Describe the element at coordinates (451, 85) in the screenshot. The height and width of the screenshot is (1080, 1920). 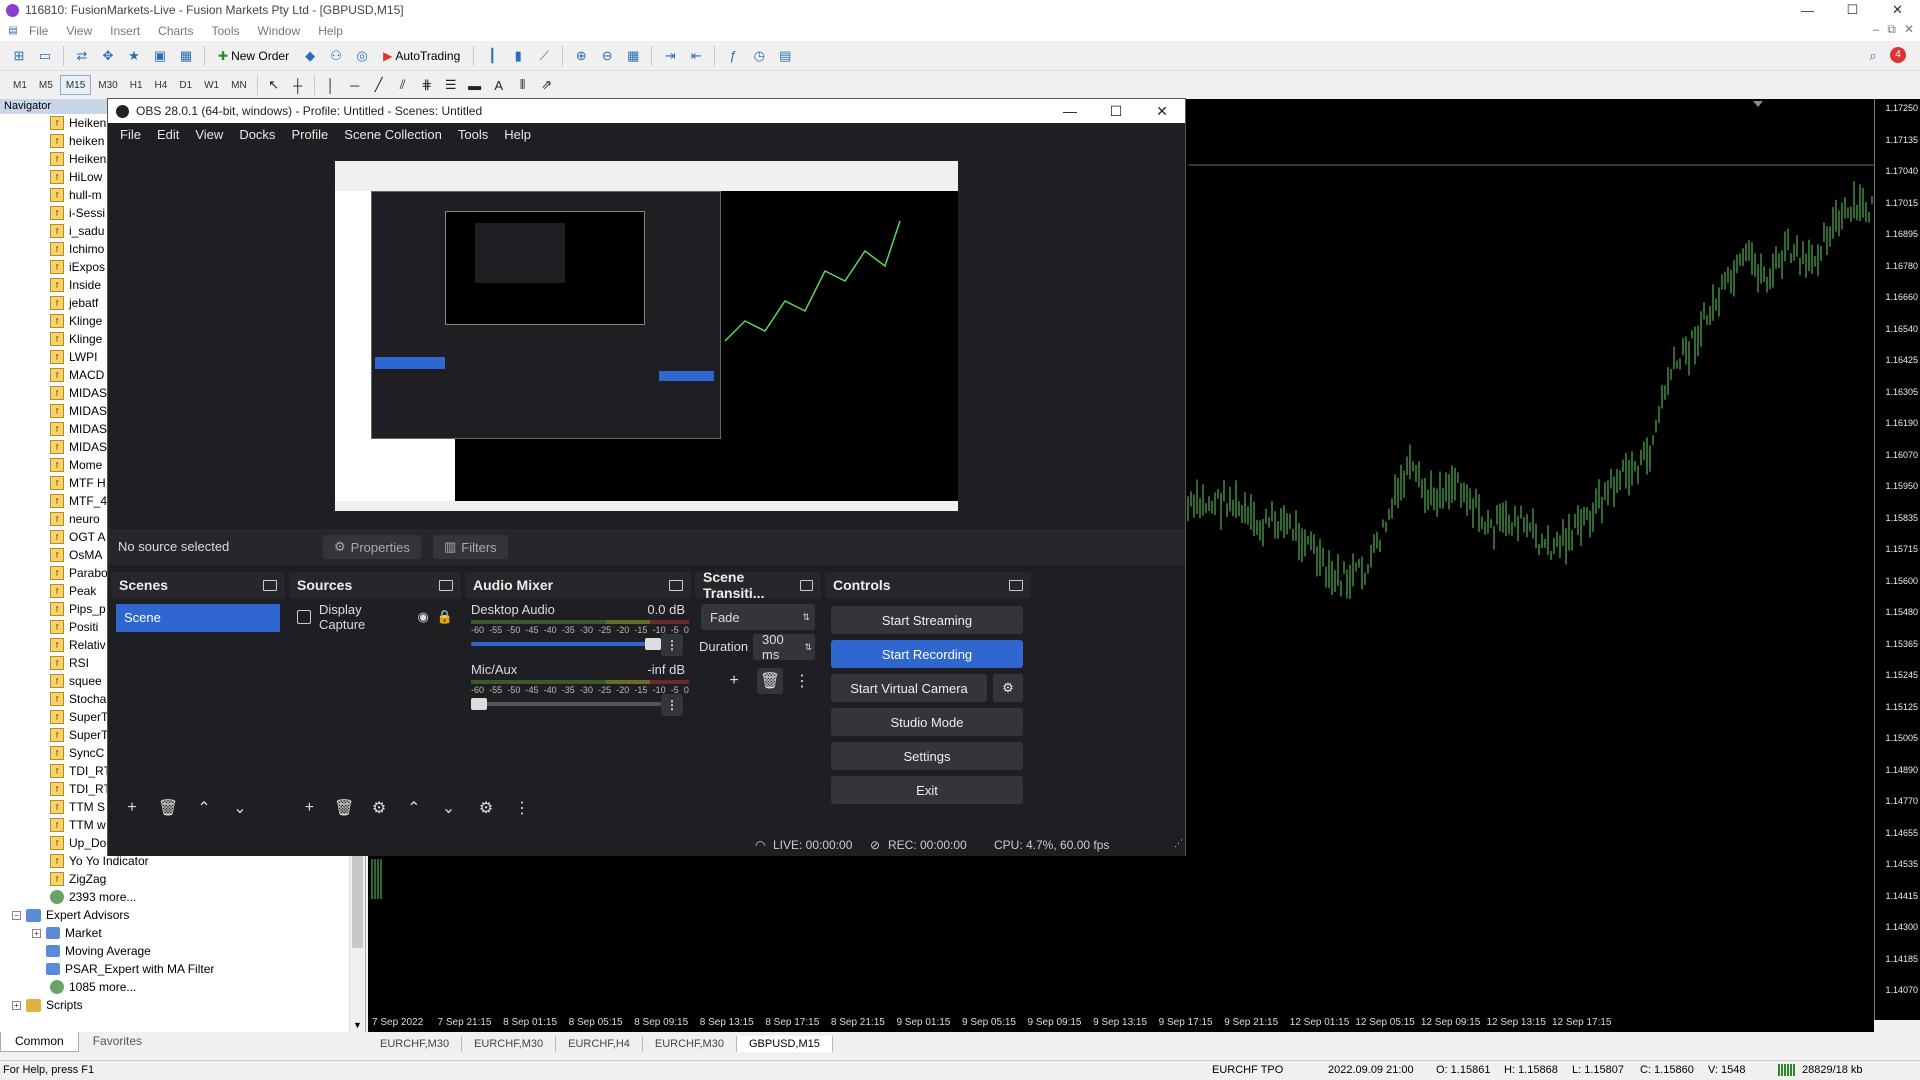
I see `fibonacci-icon: ☰` at that location.